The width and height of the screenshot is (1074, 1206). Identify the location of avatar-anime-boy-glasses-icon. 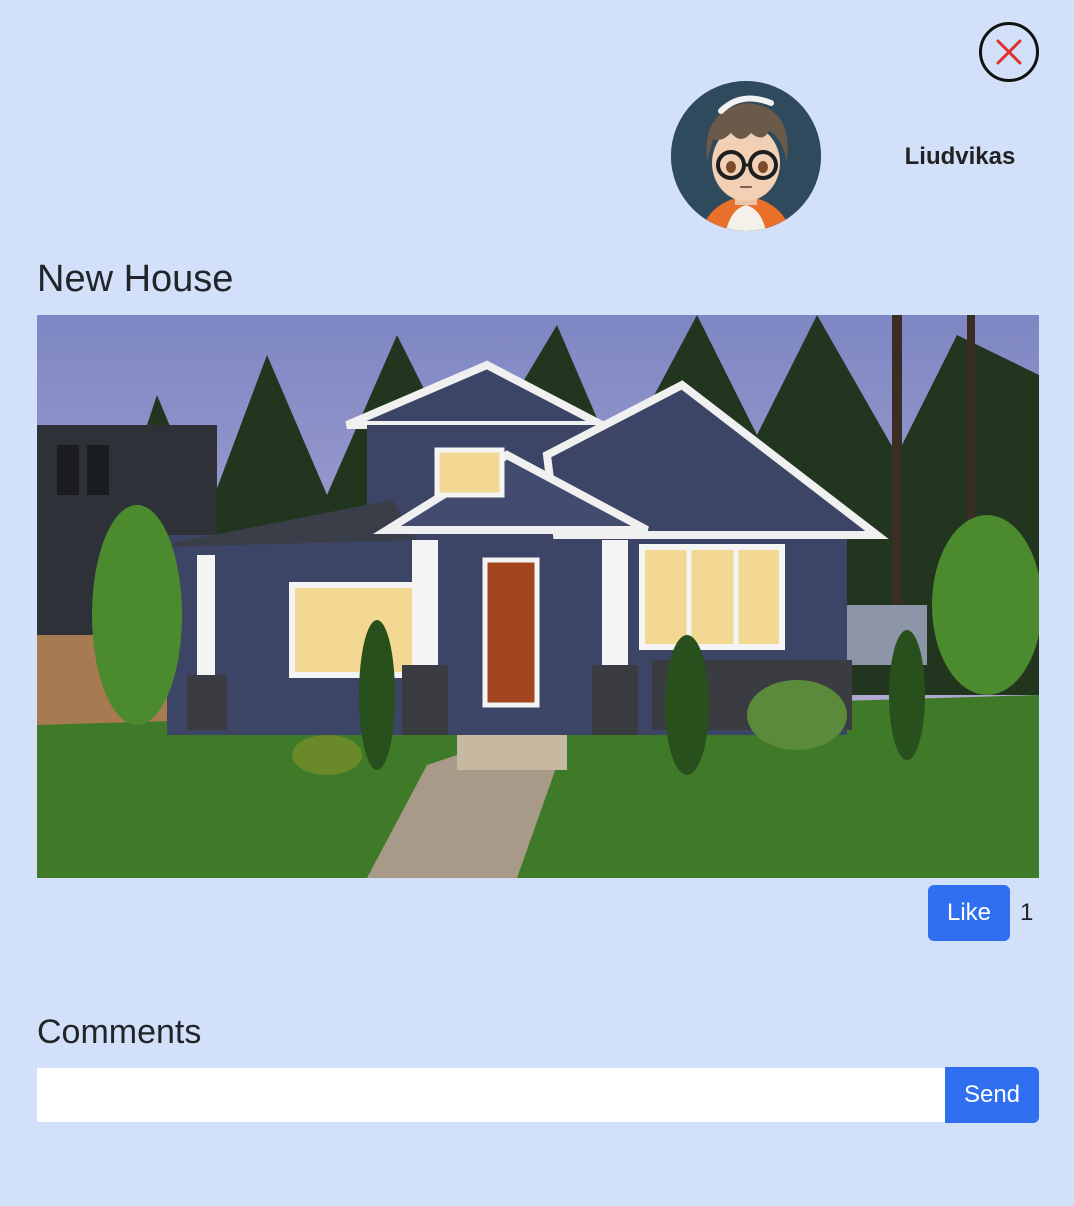
(746, 156).